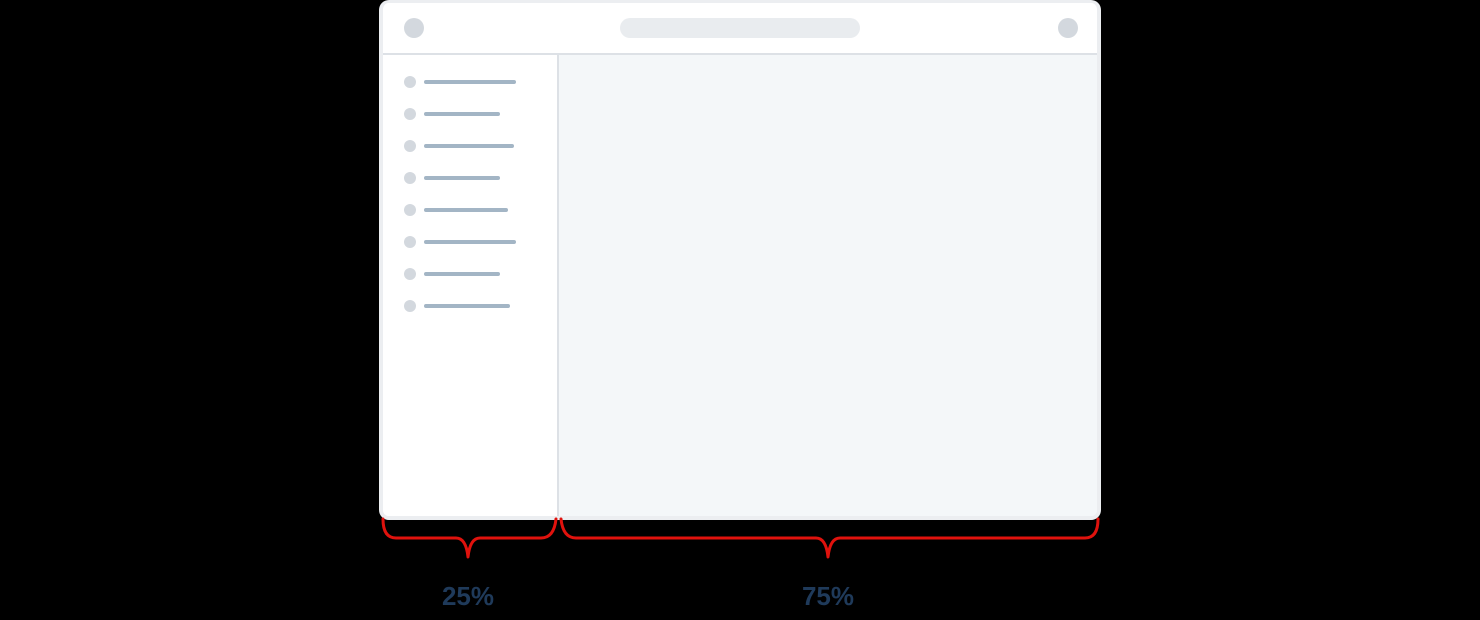 The image size is (1480, 620). What do you see at coordinates (828, 596) in the screenshot?
I see `main-percentage-label: 75%` at bounding box center [828, 596].